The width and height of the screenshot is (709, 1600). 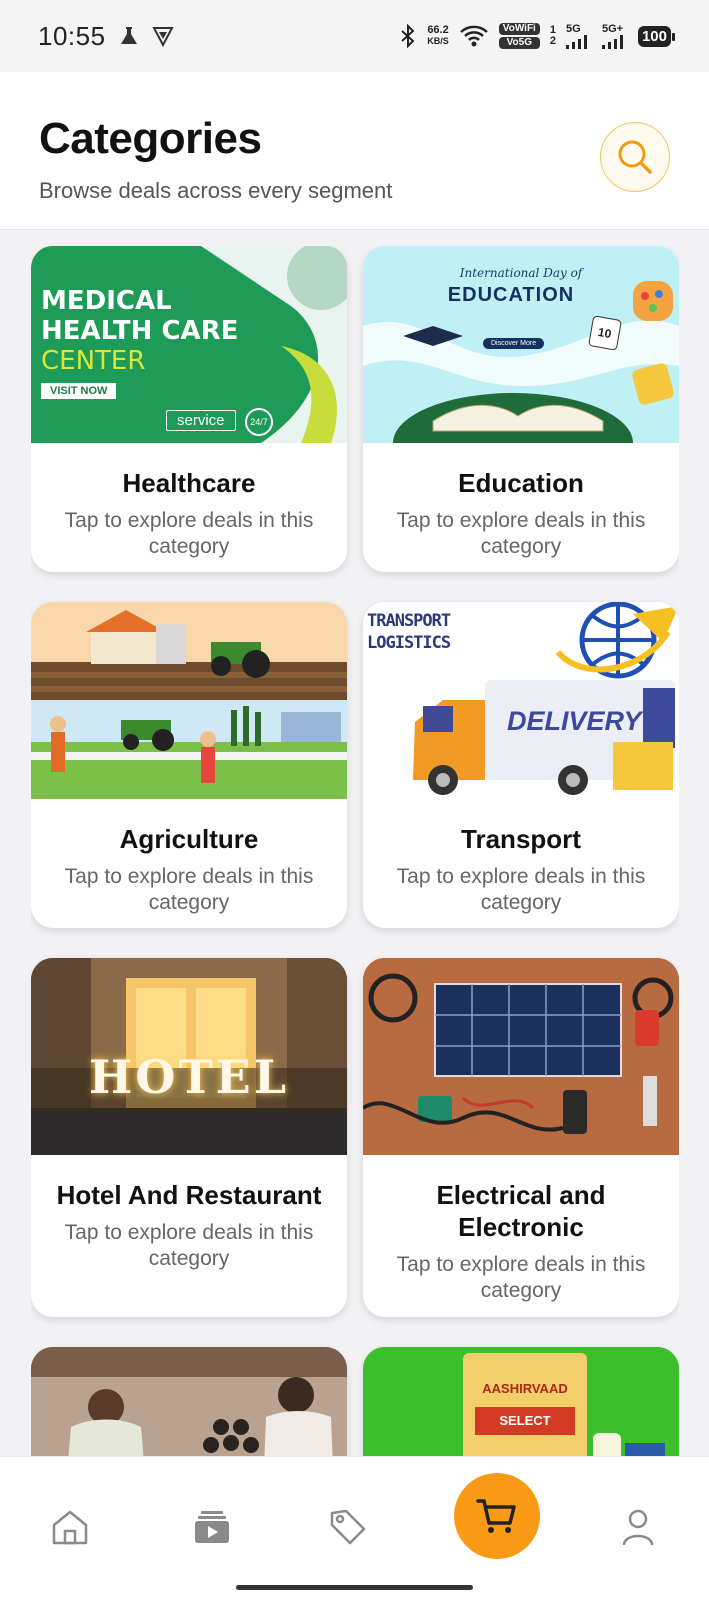 I want to click on nav-cart, so click(x=497, y=1516).